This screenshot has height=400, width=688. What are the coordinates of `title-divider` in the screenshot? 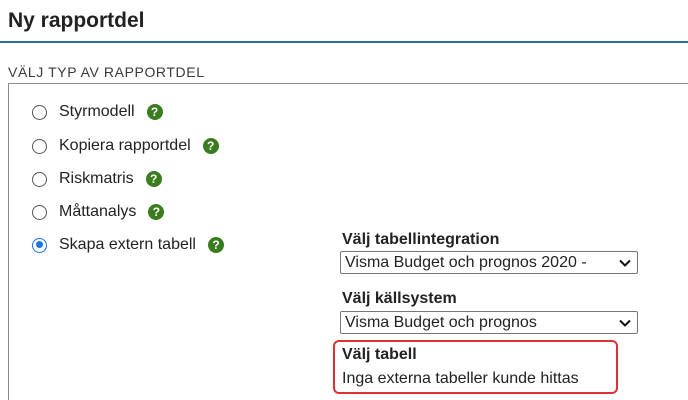 It's located at (344, 42).